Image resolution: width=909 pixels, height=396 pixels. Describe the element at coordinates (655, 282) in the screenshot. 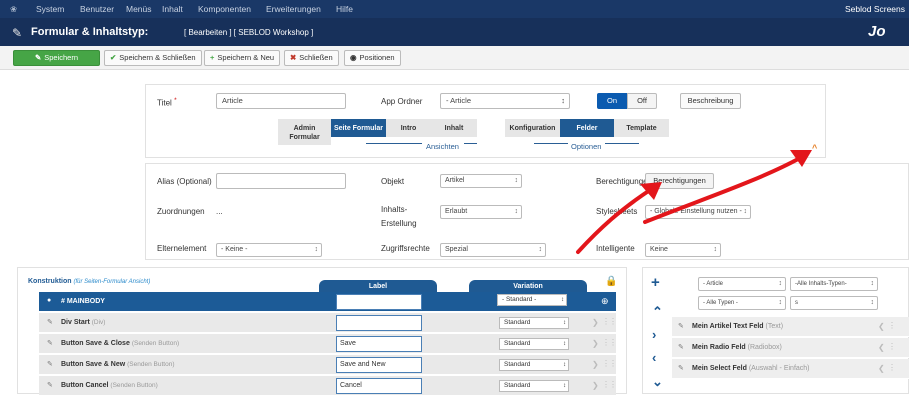

I see `add-field-icon: +` at that location.